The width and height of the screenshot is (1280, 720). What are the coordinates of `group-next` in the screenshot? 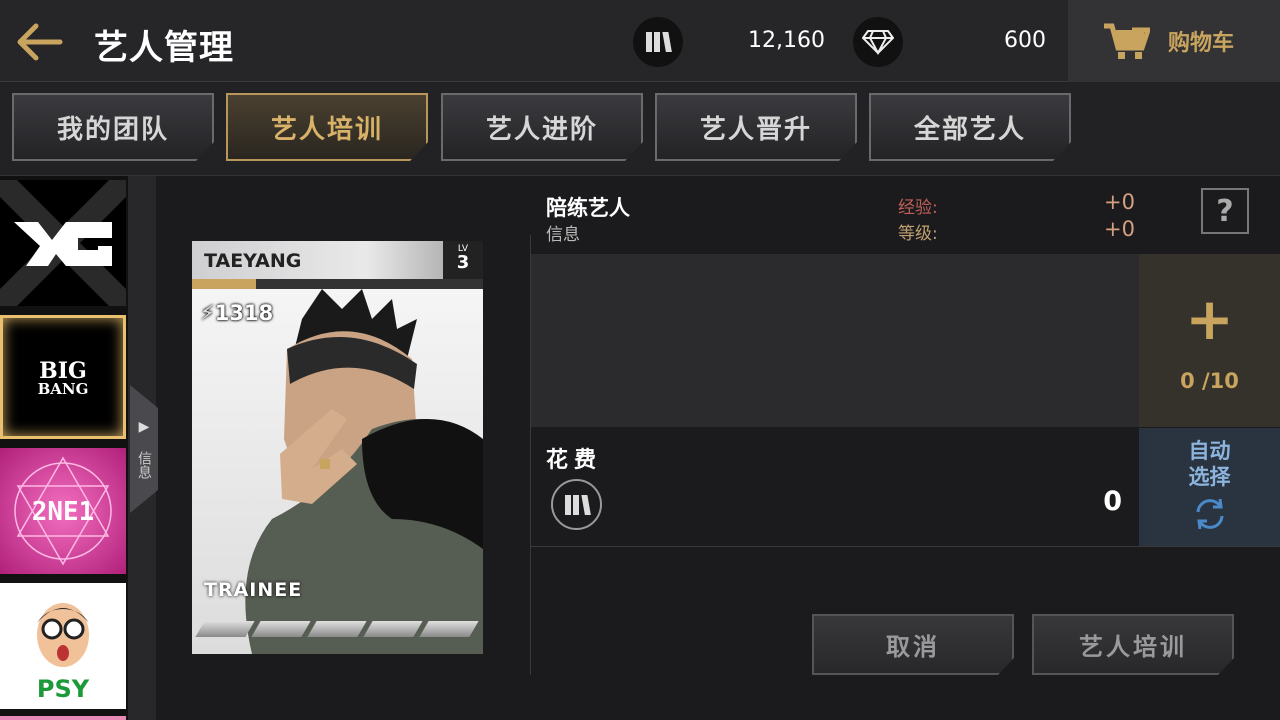 It's located at (63, 718).